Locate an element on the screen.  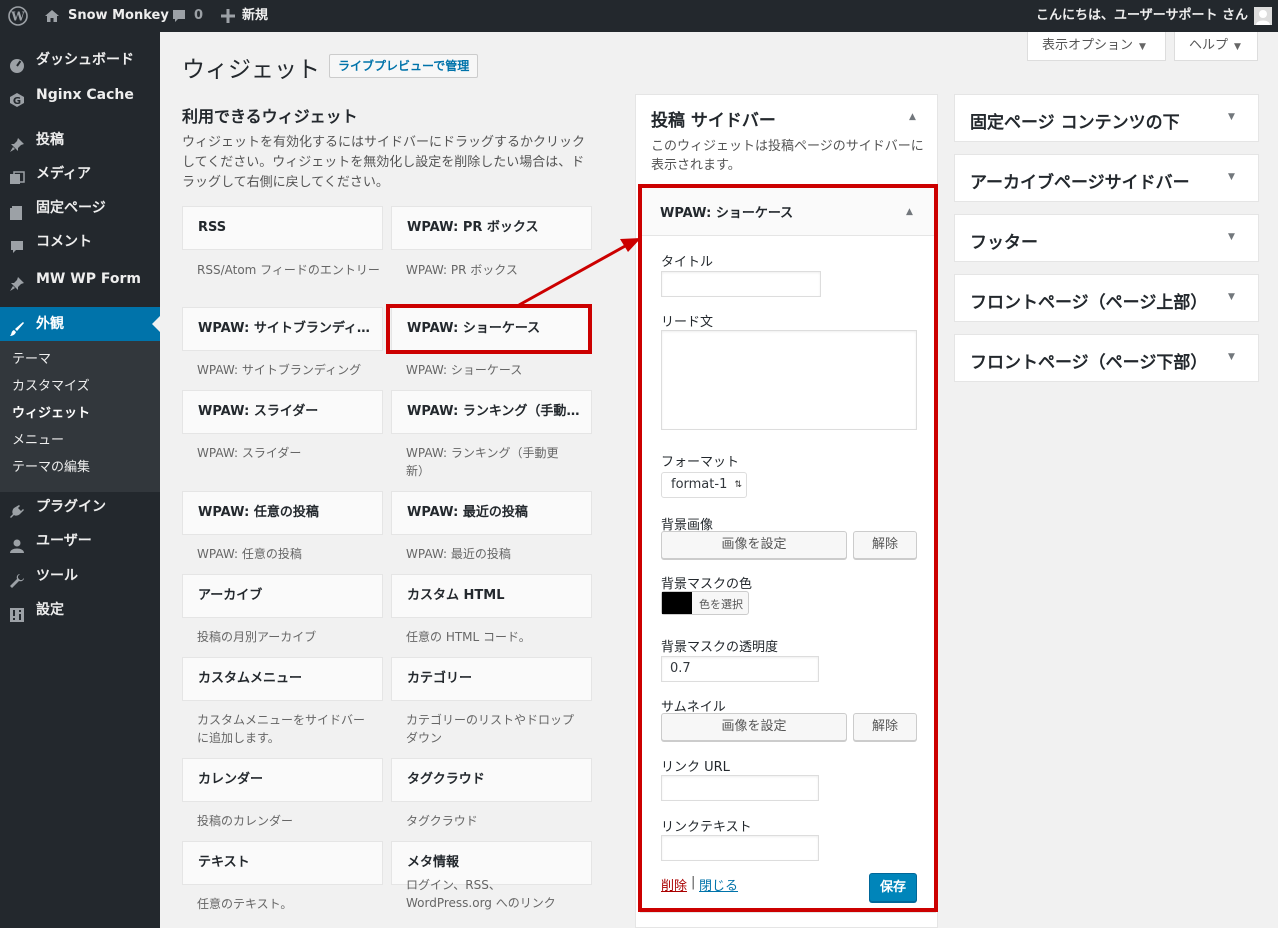
mask-opacity-label: 背景マスクの透明度 is located at coordinates (720, 647).